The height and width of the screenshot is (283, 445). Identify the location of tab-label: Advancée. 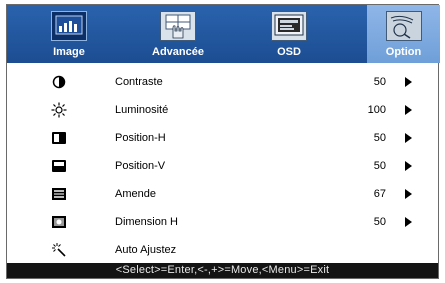
(178, 52).